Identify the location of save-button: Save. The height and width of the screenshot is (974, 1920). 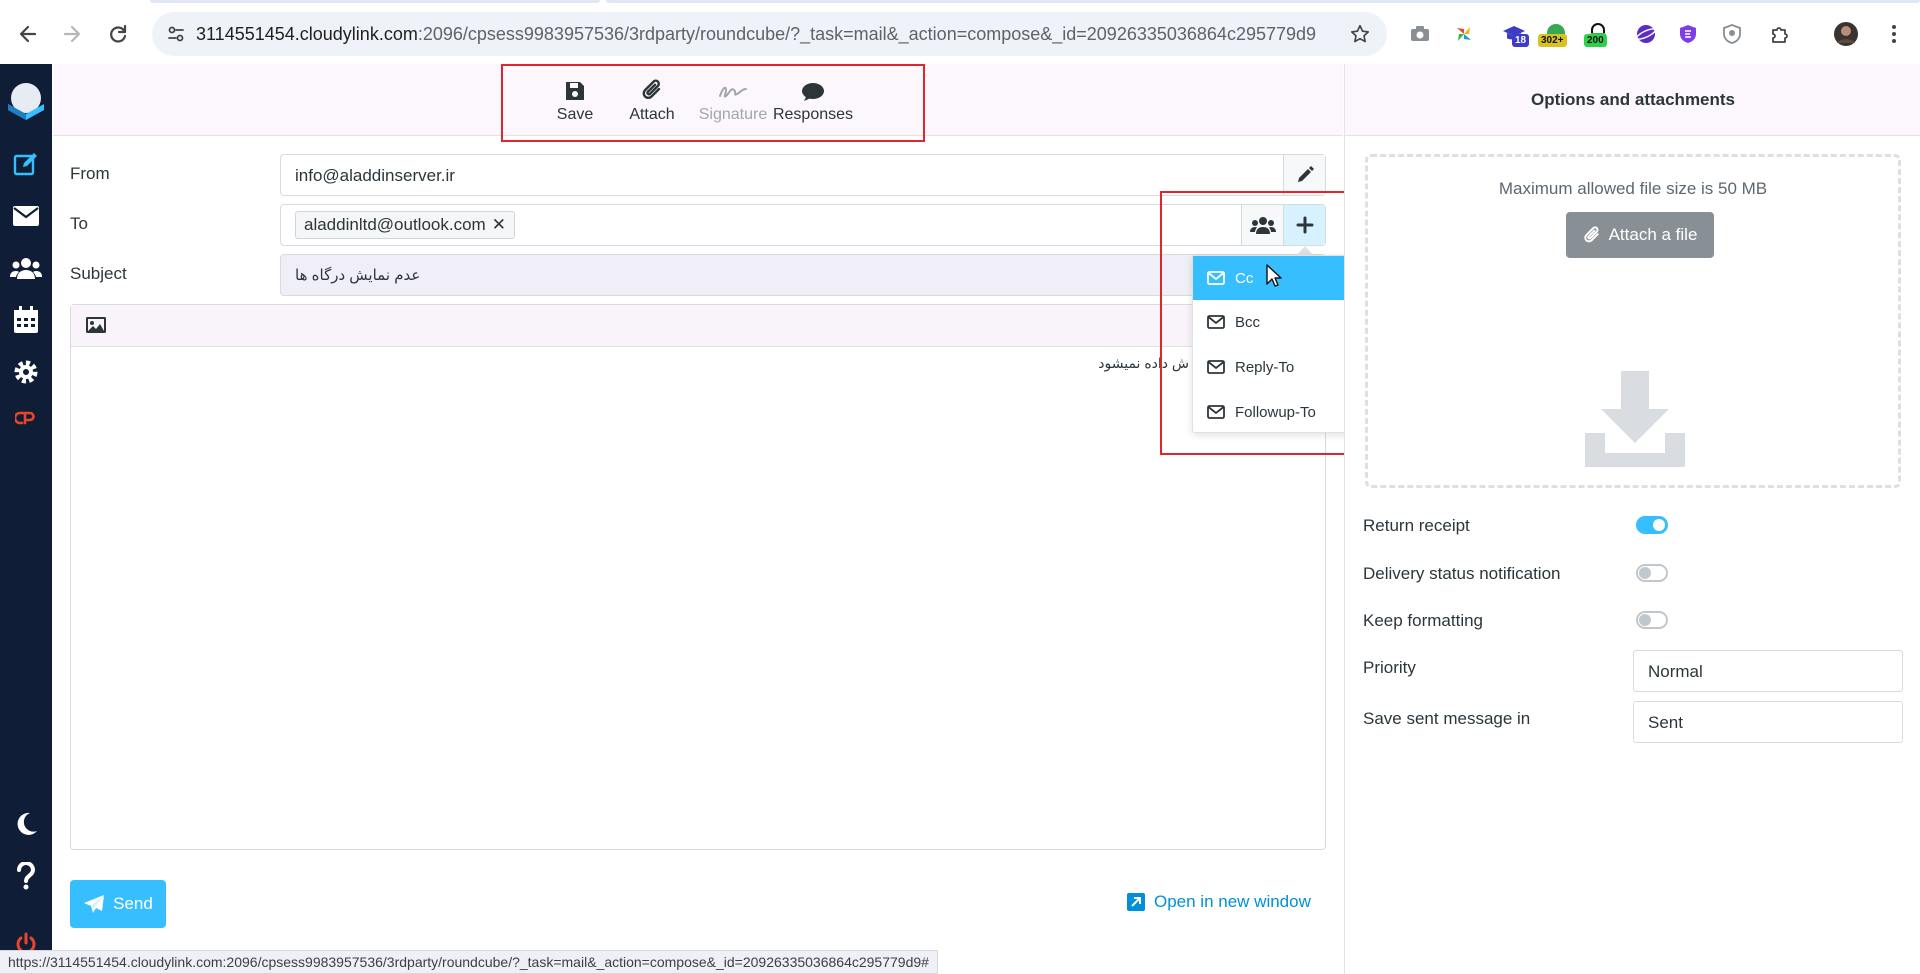
(575, 102).